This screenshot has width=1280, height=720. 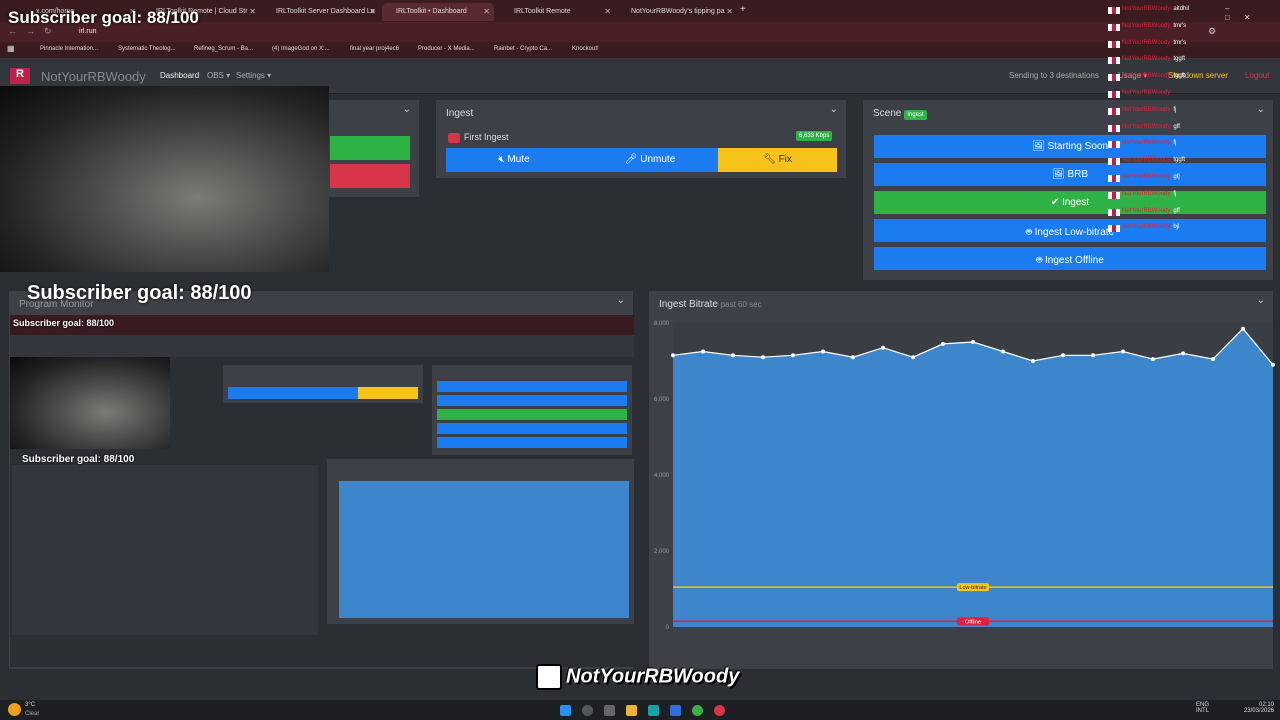 I want to click on browser-tab-active: IRLToolkit • Dashboard ✕, so click(x=438, y=12).